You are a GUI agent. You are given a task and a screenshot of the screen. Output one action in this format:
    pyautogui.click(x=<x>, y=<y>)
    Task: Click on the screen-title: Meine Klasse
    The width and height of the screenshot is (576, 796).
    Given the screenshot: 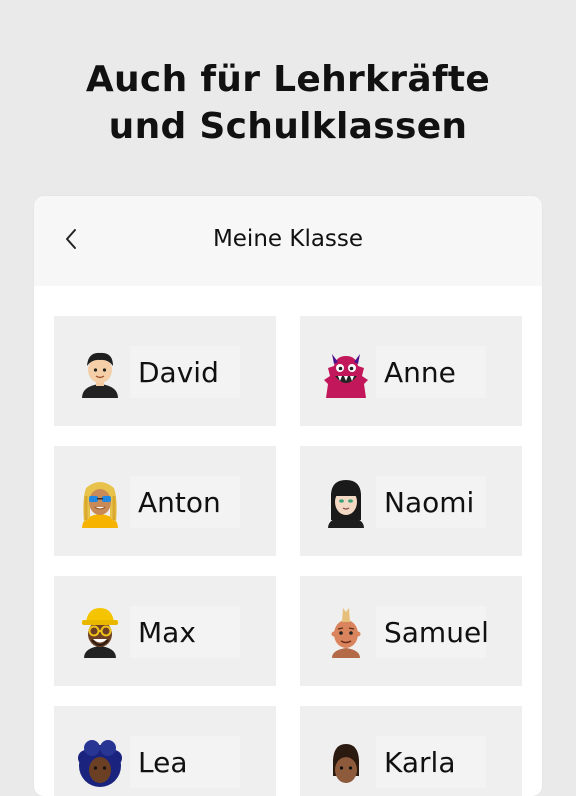 What is the action you would take?
    pyautogui.click(x=288, y=239)
    